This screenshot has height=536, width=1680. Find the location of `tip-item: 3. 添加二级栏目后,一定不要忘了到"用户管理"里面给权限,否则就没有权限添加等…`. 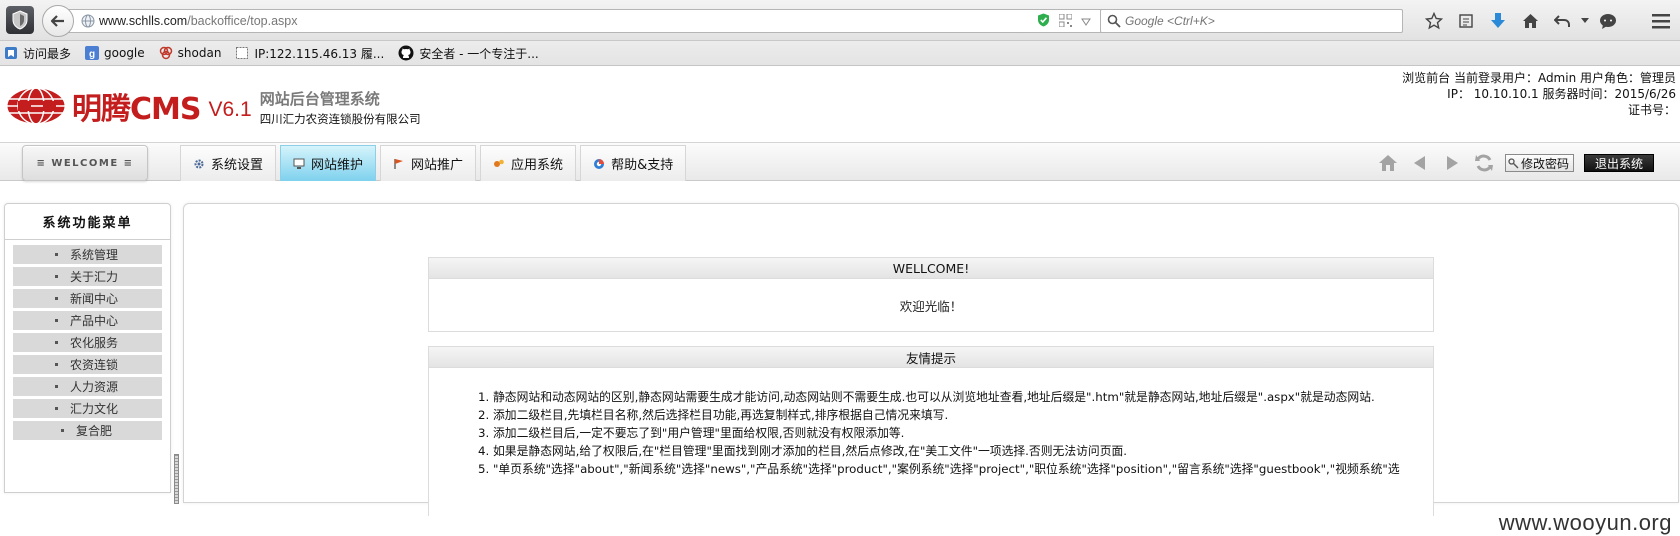

tip-item: 3. 添加二级栏目后,一定不要忘了到"用户管理"里面给权限,否则就没有权限添加等… is located at coordinates (691, 433).